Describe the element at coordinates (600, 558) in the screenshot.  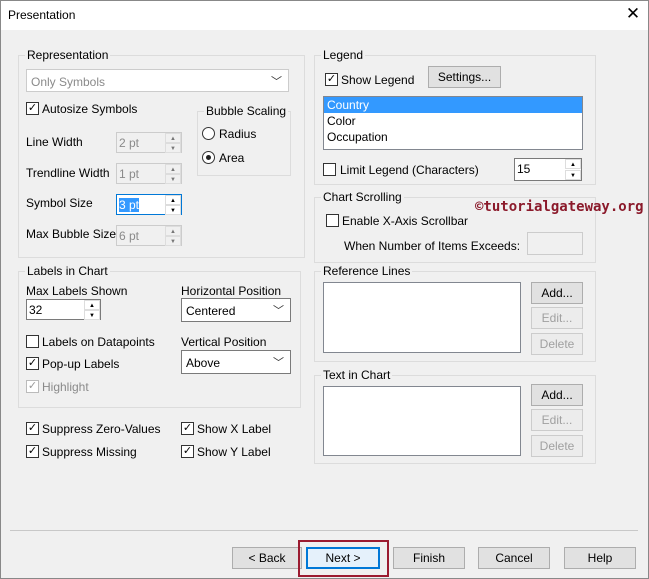
I see `help-button: Help` at that location.